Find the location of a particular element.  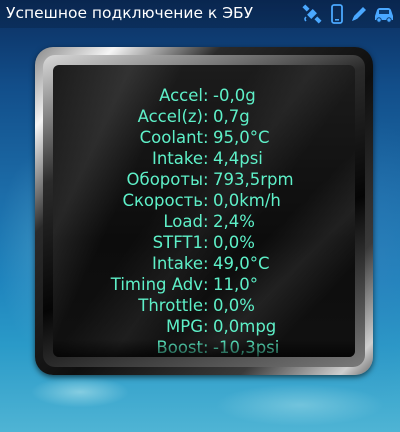

reading-row: MPG:0,0mpg is located at coordinates (204, 326).